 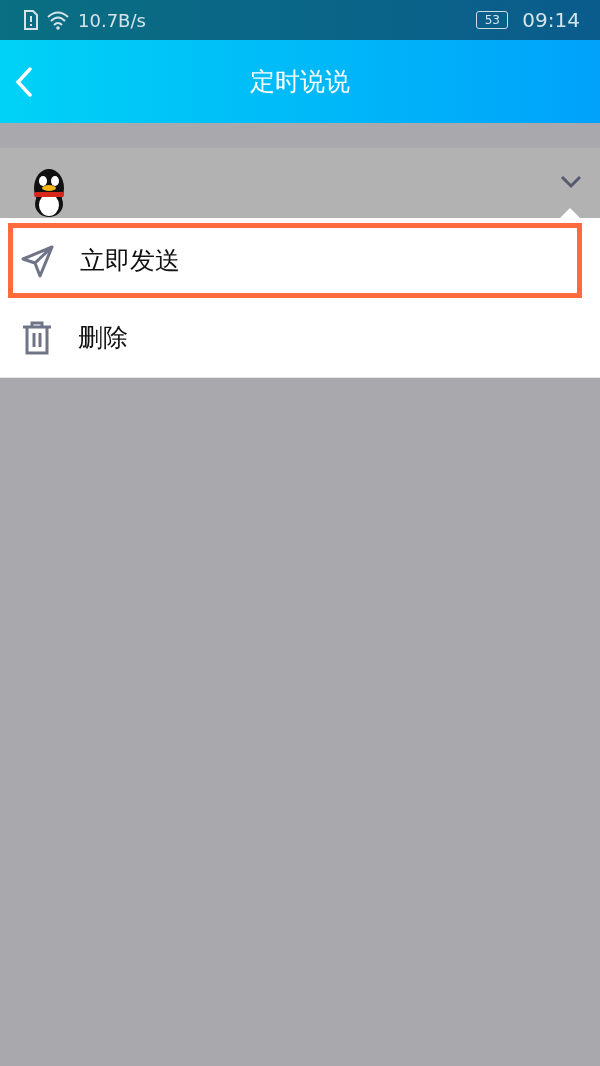 What do you see at coordinates (492, 20) in the screenshot?
I see `battery-indicator: 53` at bounding box center [492, 20].